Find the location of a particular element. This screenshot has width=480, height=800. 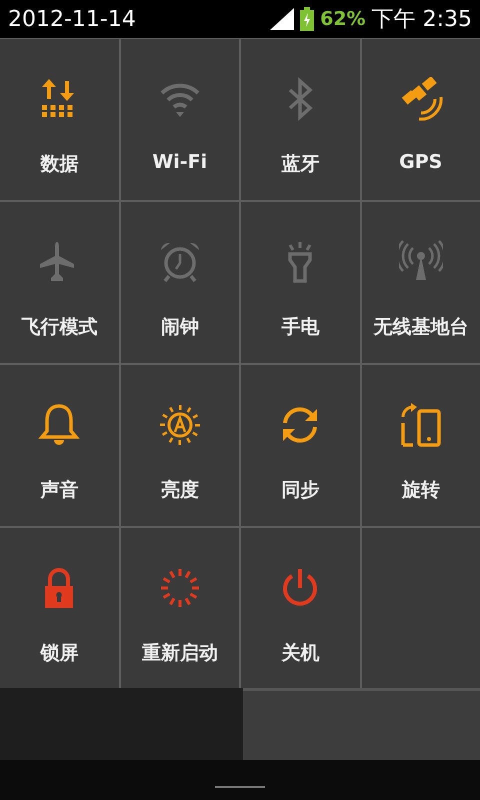

tile-label: 手电 is located at coordinates (300, 327).